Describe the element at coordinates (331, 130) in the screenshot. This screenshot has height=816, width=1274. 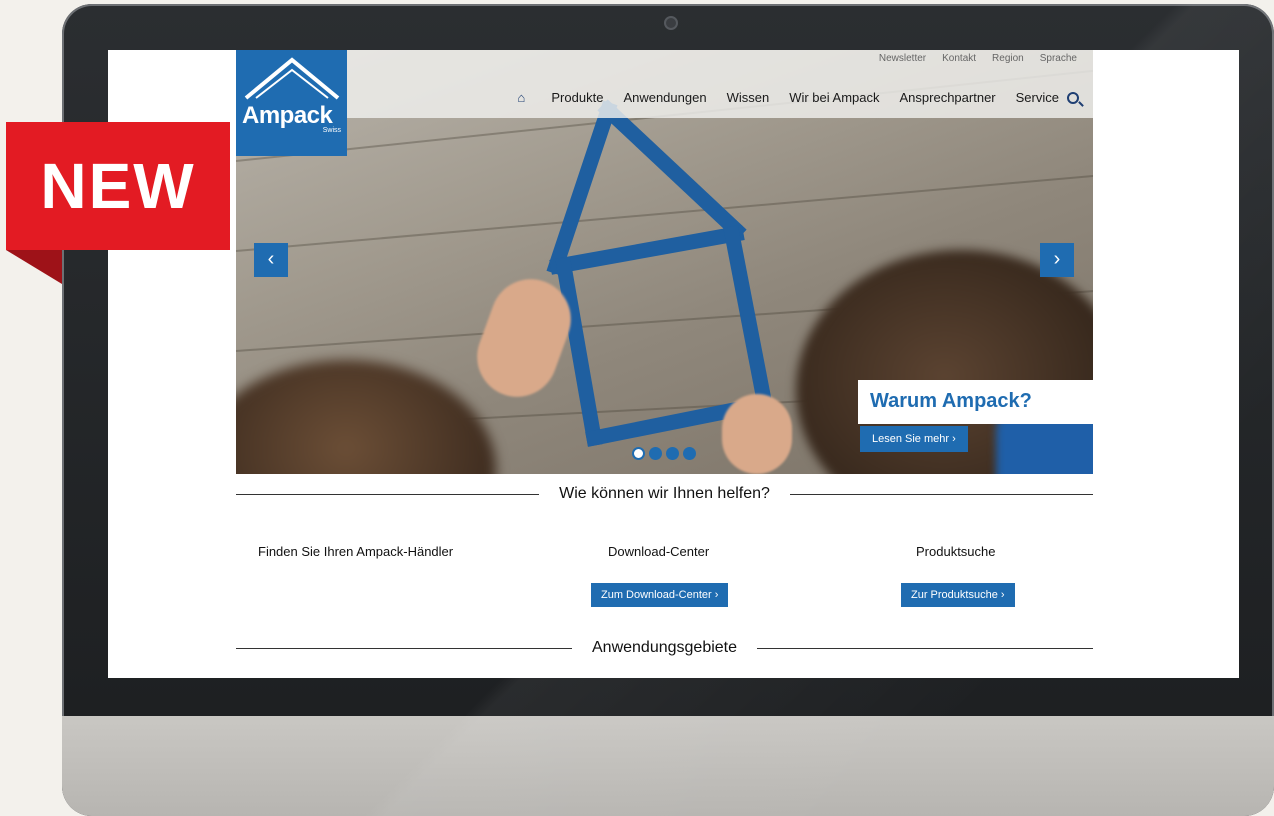
I see `logo-sub: Swiss` at that location.